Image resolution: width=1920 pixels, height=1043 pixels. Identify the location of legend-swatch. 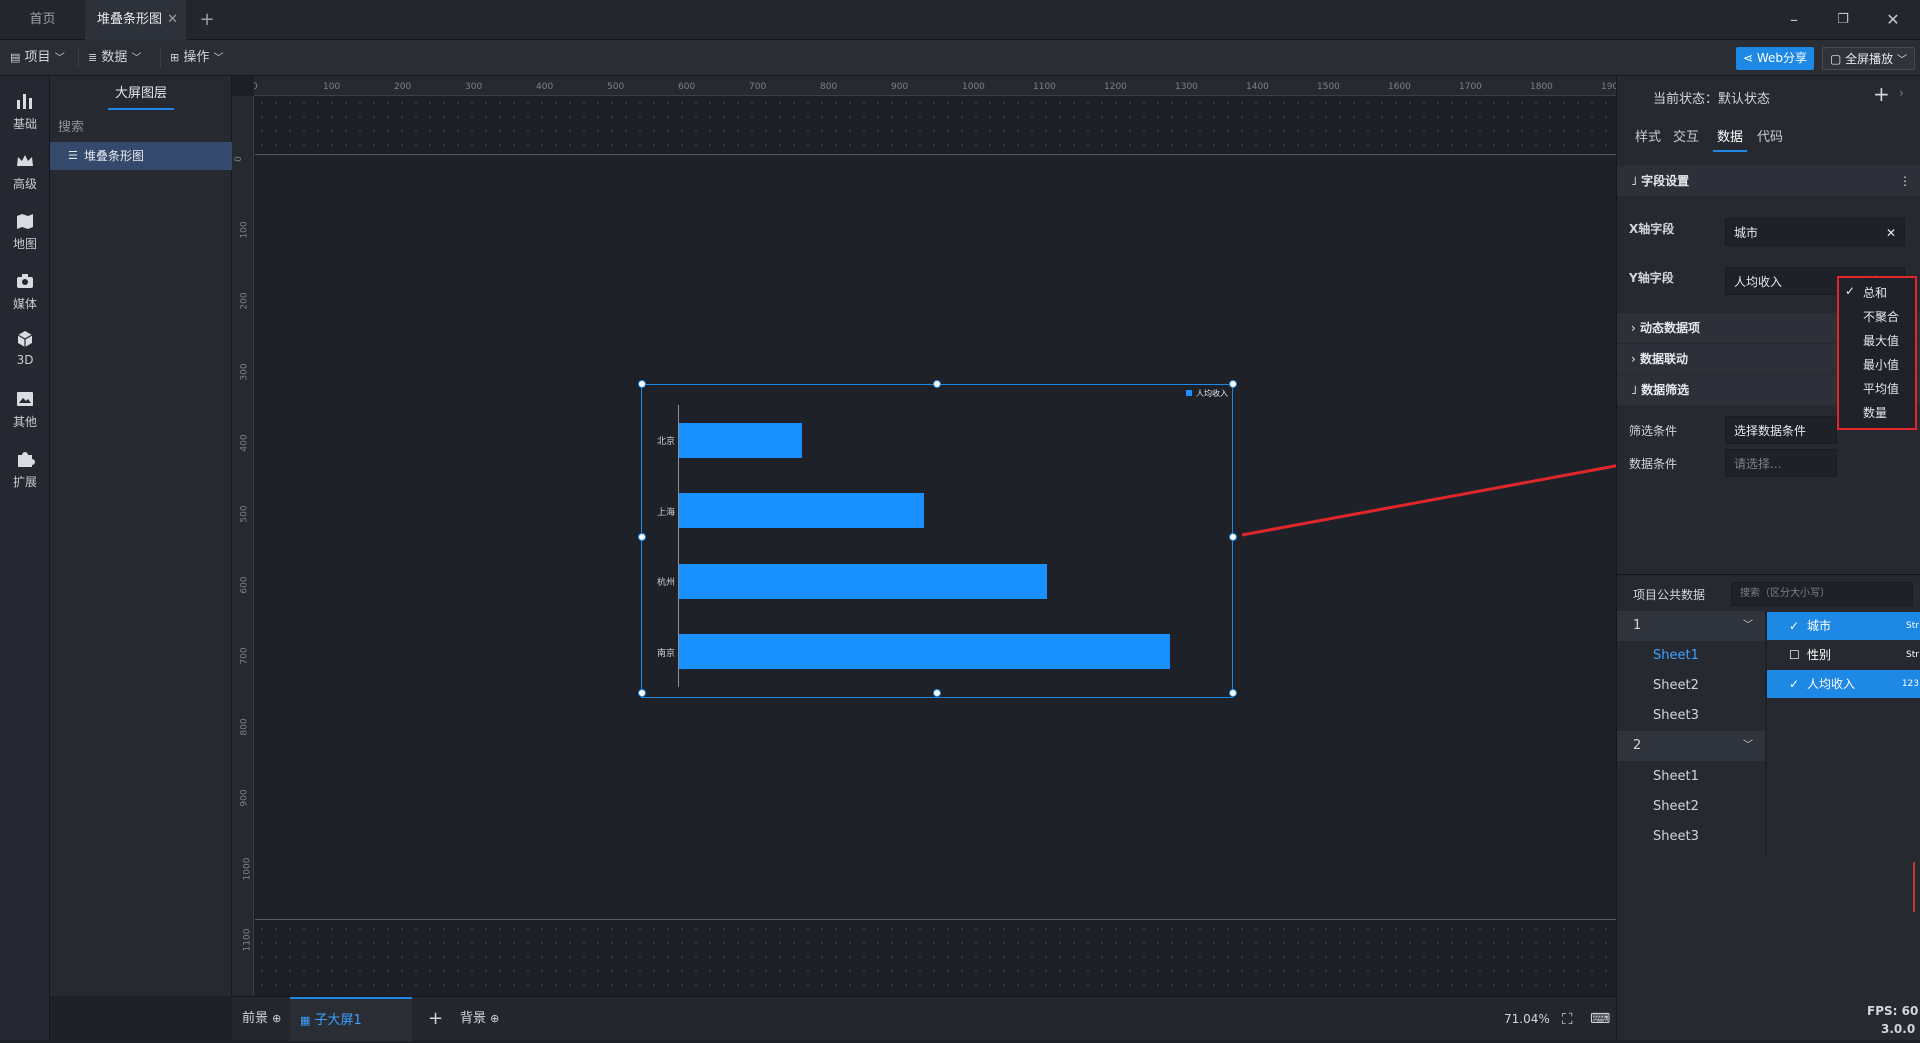
(1189, 393).